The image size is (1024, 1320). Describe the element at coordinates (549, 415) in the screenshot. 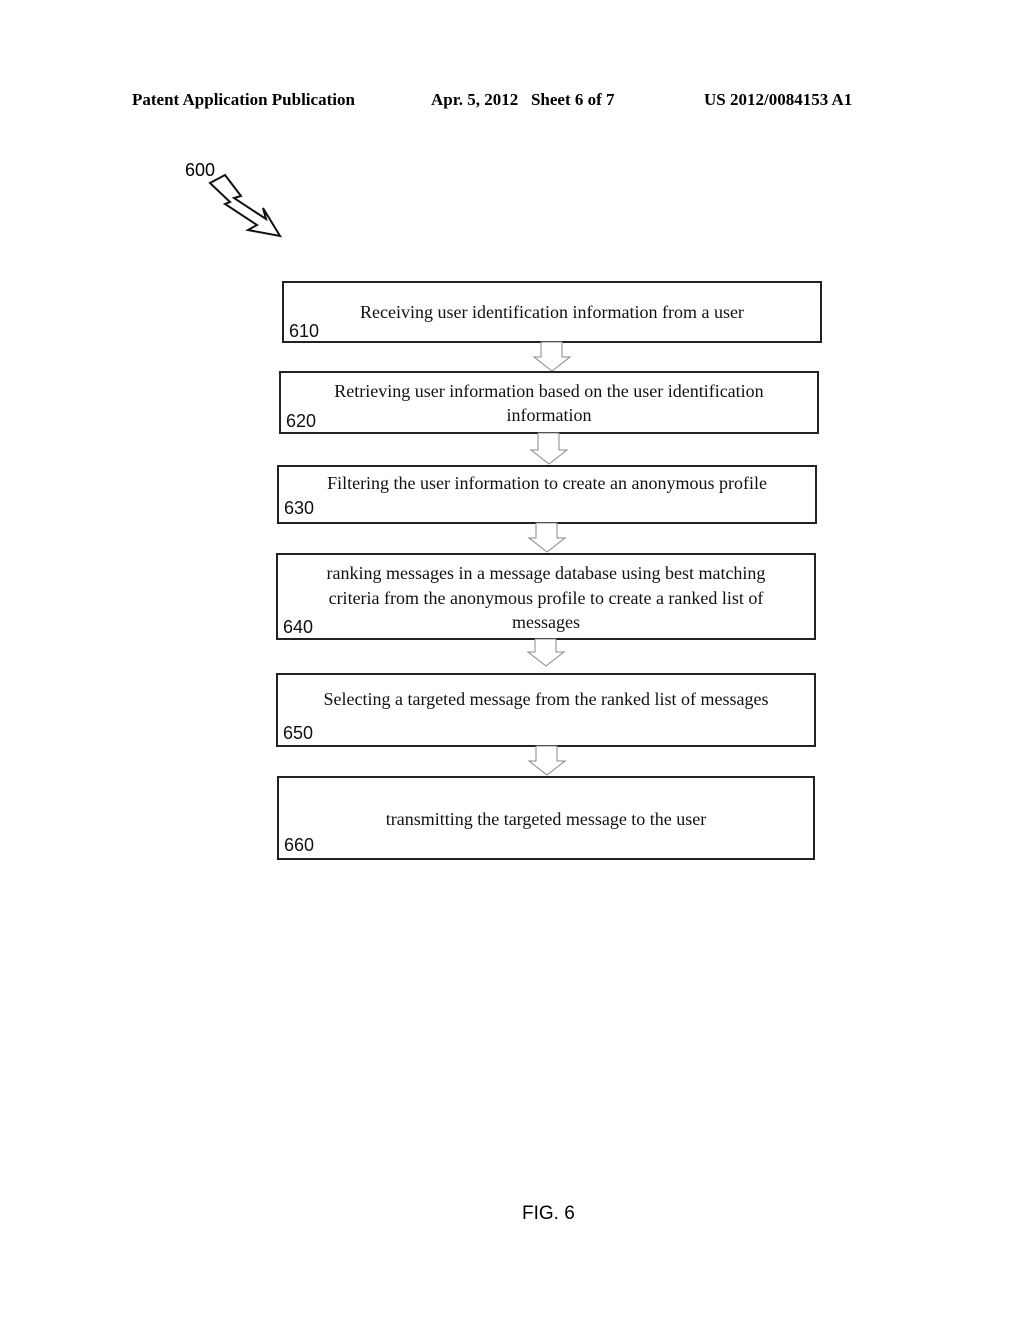

I see `step-text-line-2: information` at that location.